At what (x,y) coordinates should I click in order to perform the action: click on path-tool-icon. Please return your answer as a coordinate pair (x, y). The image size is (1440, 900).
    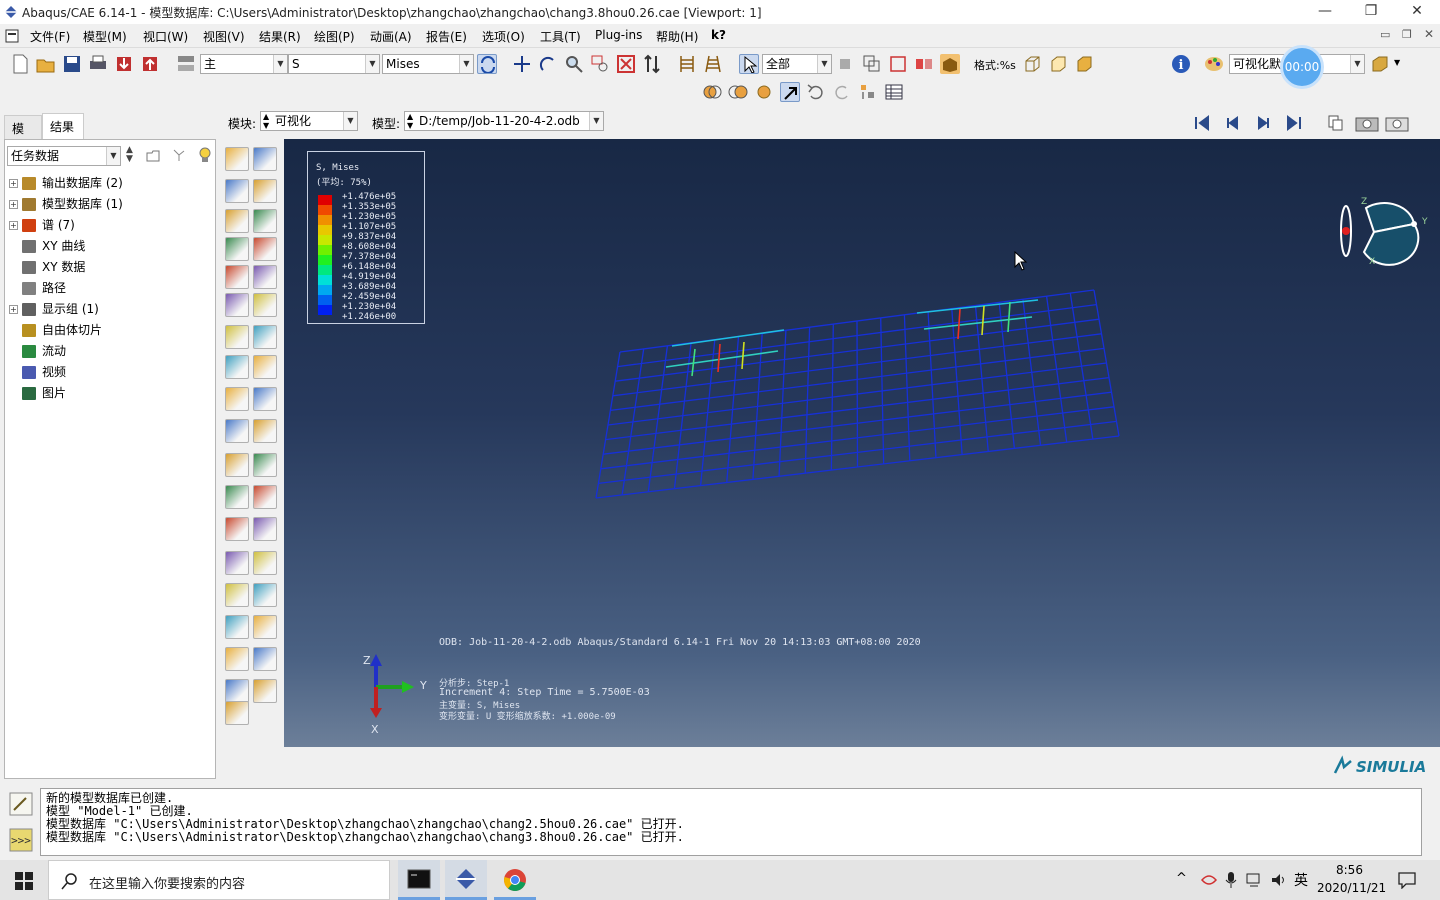
    Looking at the image, I should click on (265, 367).